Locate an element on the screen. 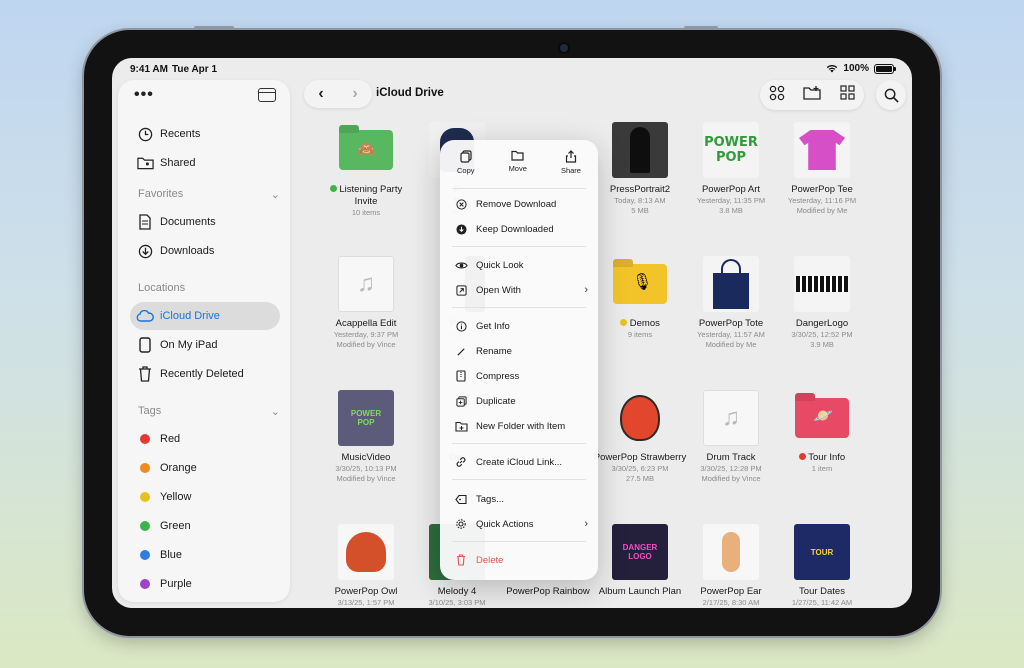 The width and height of the screenshot is (1024, 668). file-name: PowerPop Tote is located at coordinates (731, 323).